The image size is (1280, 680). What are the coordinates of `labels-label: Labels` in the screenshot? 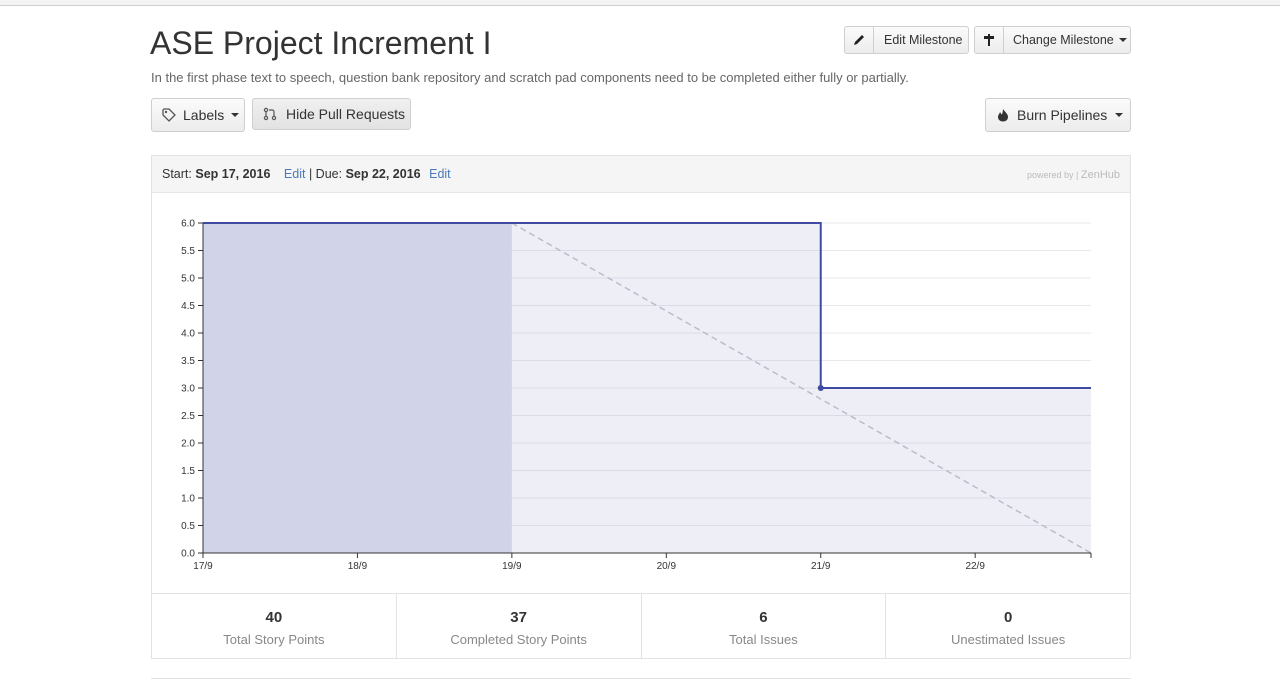 It's located at (204, 115).